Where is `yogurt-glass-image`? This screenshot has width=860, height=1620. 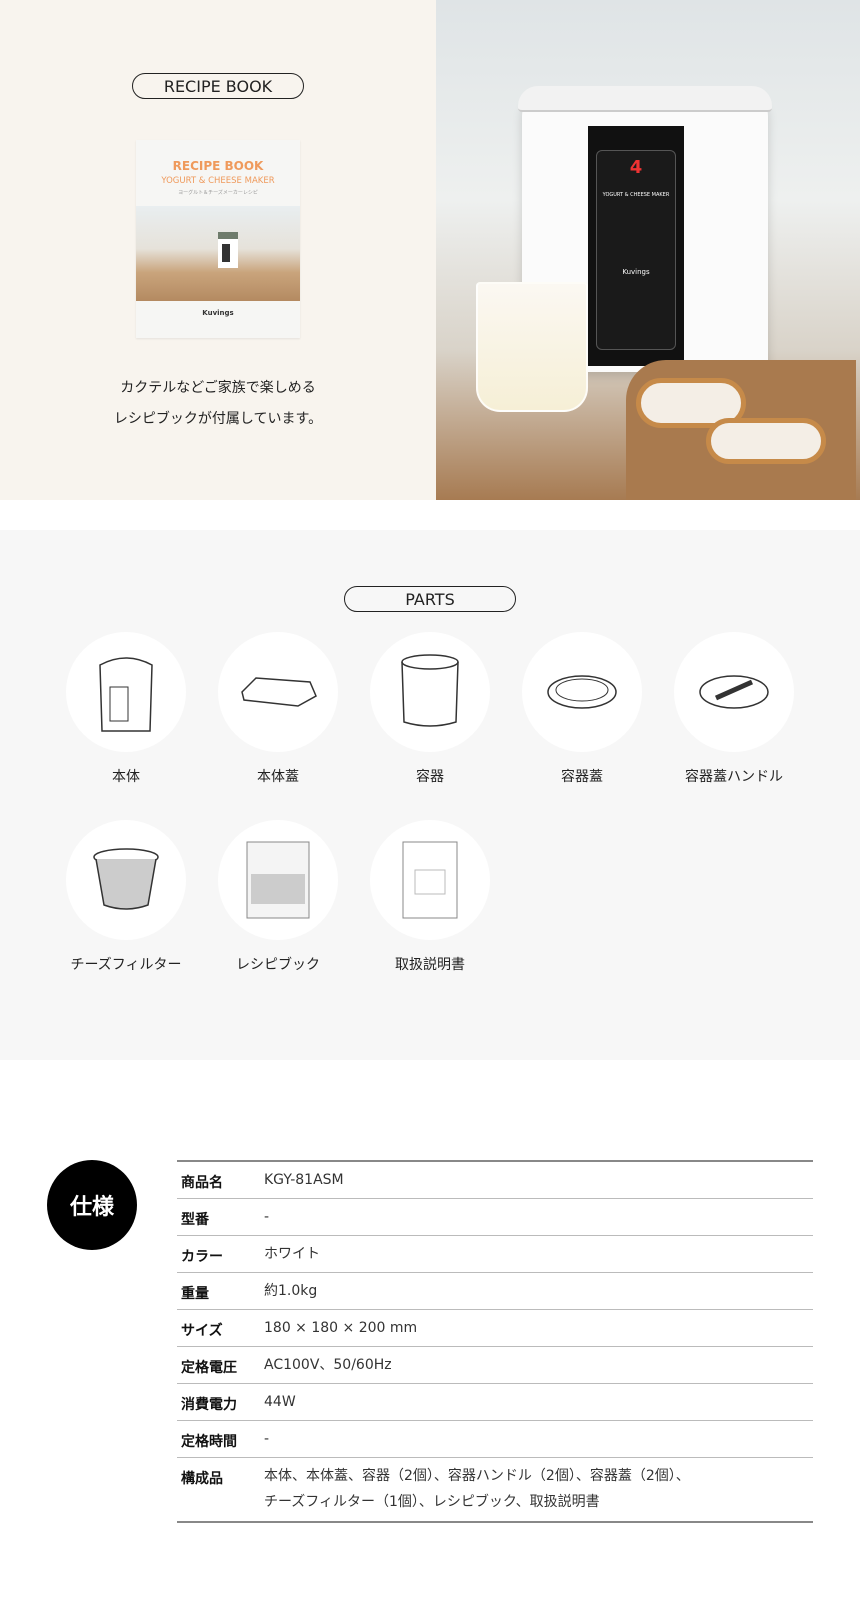 yogurt-glass-image is located at coordinates (532, 347).